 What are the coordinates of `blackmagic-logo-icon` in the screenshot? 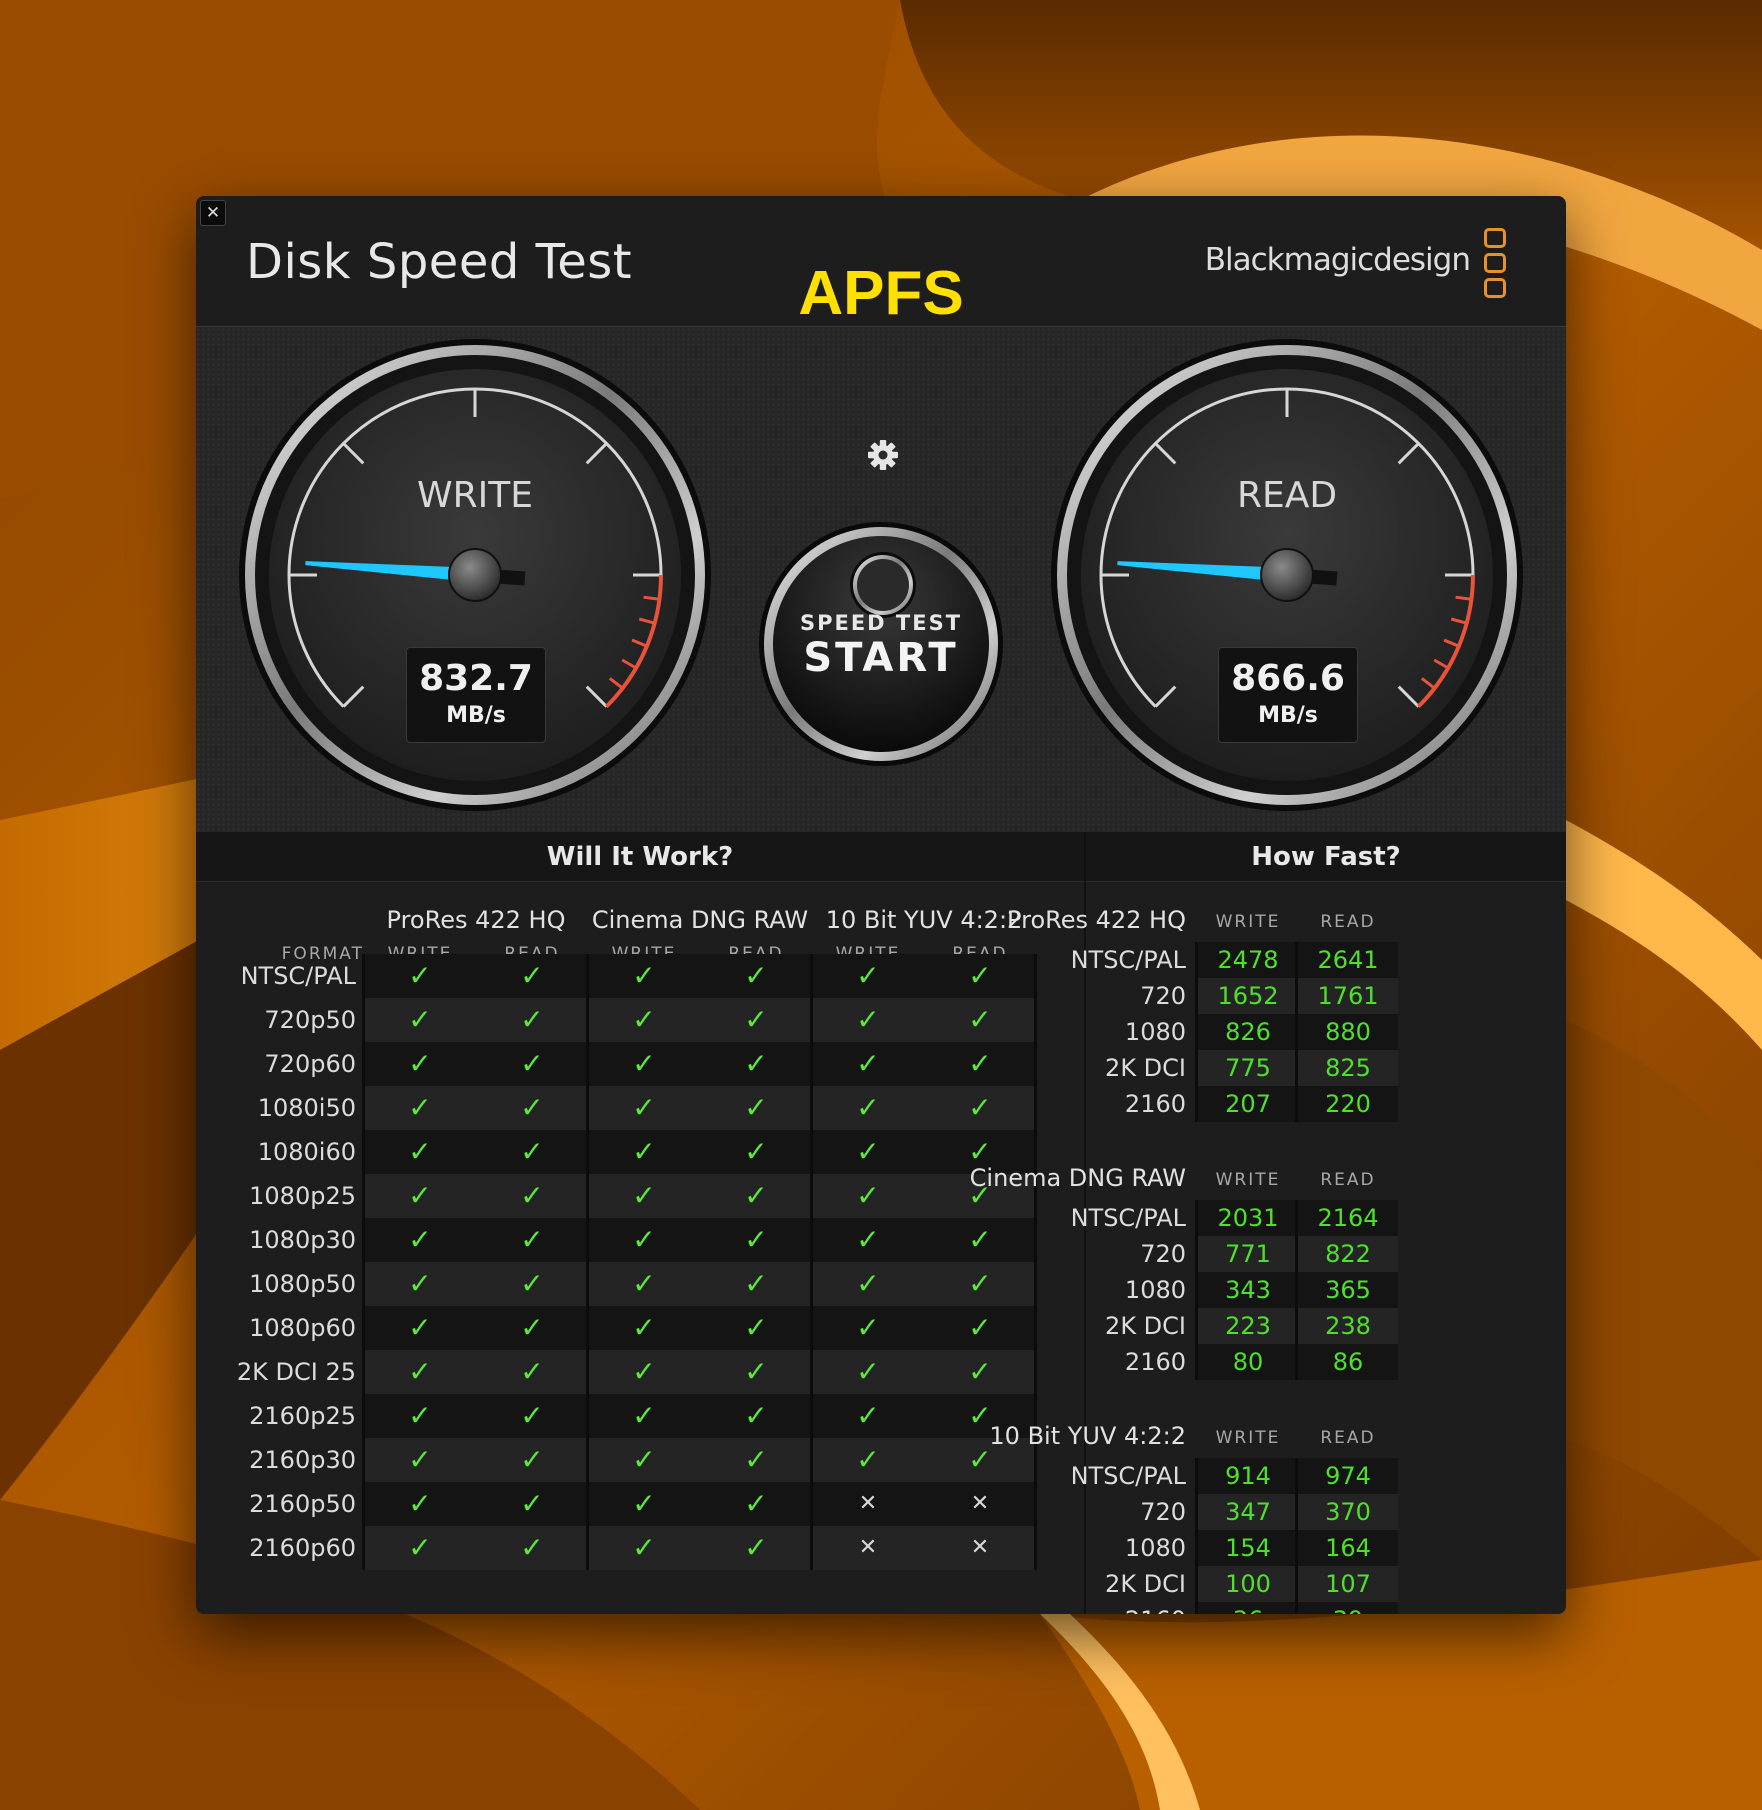 It's located at (1496, 265).